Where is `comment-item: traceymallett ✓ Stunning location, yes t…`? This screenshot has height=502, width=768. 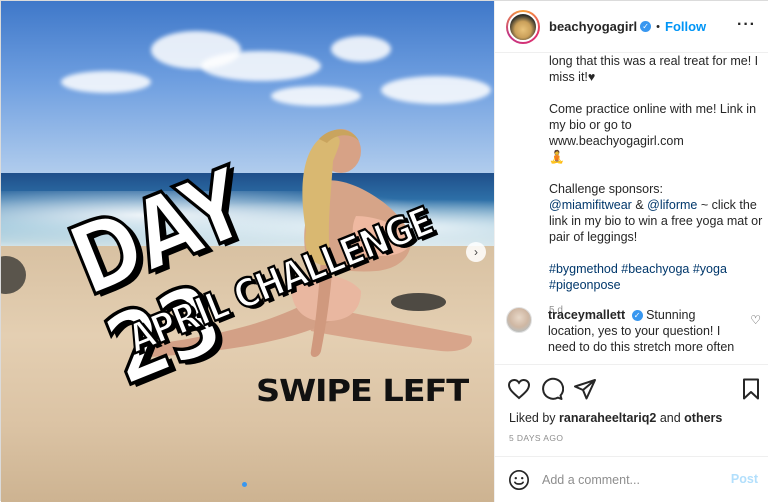 comment-item: traceymallett ✓ Stunning location, yes t… is located at coordinates (633, 331).